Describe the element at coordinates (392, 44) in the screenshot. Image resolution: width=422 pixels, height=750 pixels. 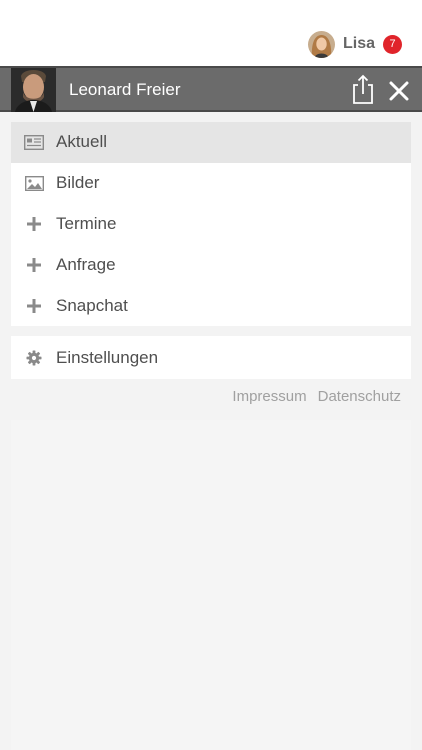
I see `notification-badge: 7` at that location.